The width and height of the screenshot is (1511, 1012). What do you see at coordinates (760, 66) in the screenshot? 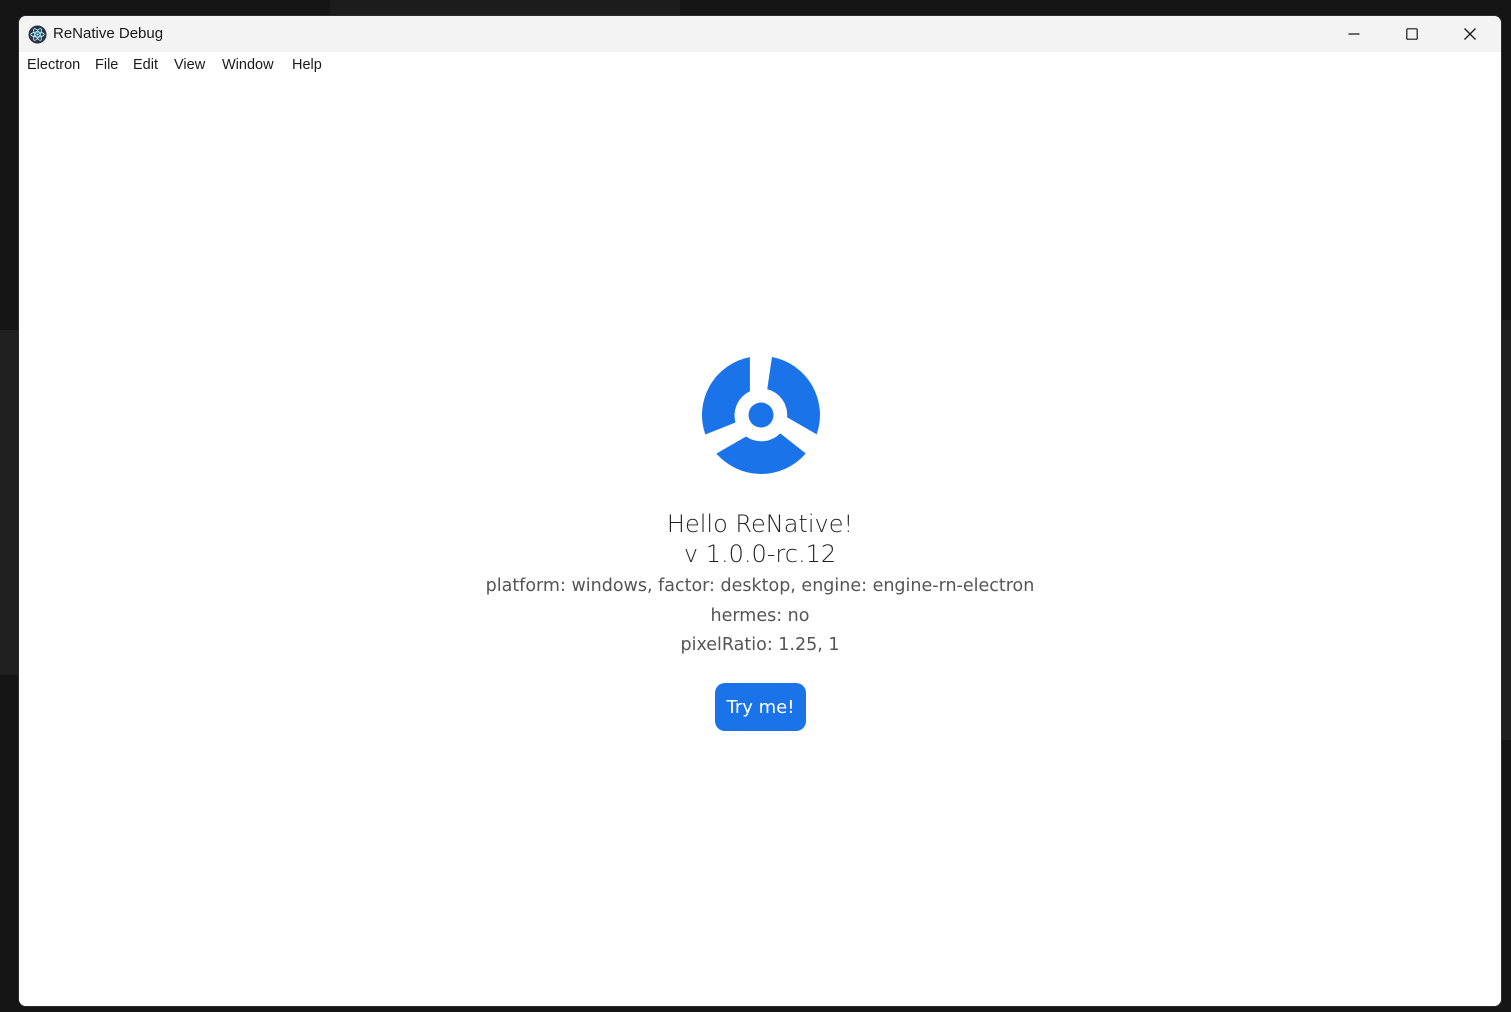
I see `menu-bar: Electron File Edit View Window Help` at bounding box center [760, 66].